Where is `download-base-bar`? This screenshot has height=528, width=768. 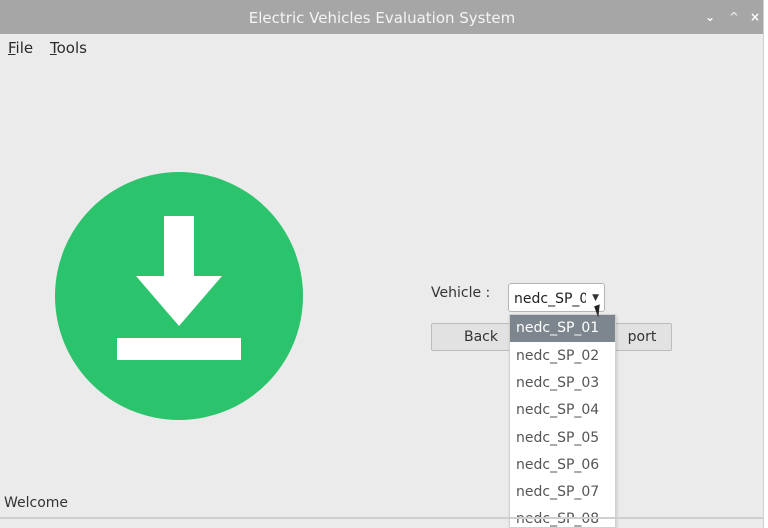
download-base-bar is located at coordinates (179, 349).